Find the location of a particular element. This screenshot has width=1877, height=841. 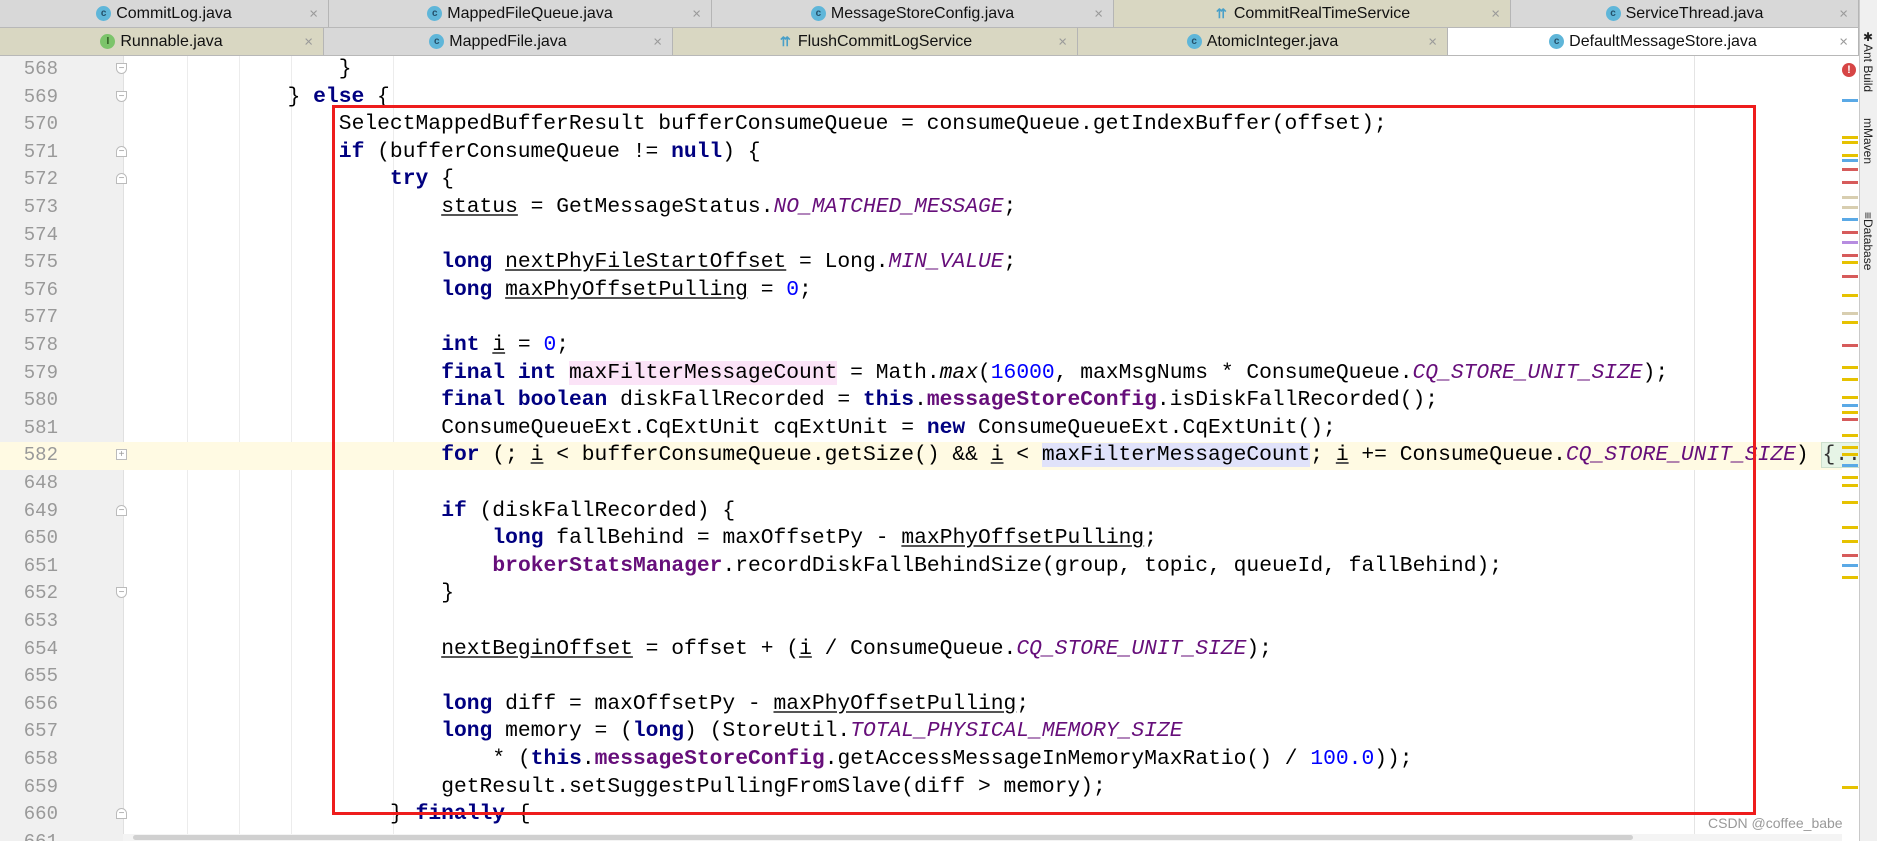

tab-defaultmessagestore-java: c DefaultMessageStore.java × is located at coordinates (1653, 41).